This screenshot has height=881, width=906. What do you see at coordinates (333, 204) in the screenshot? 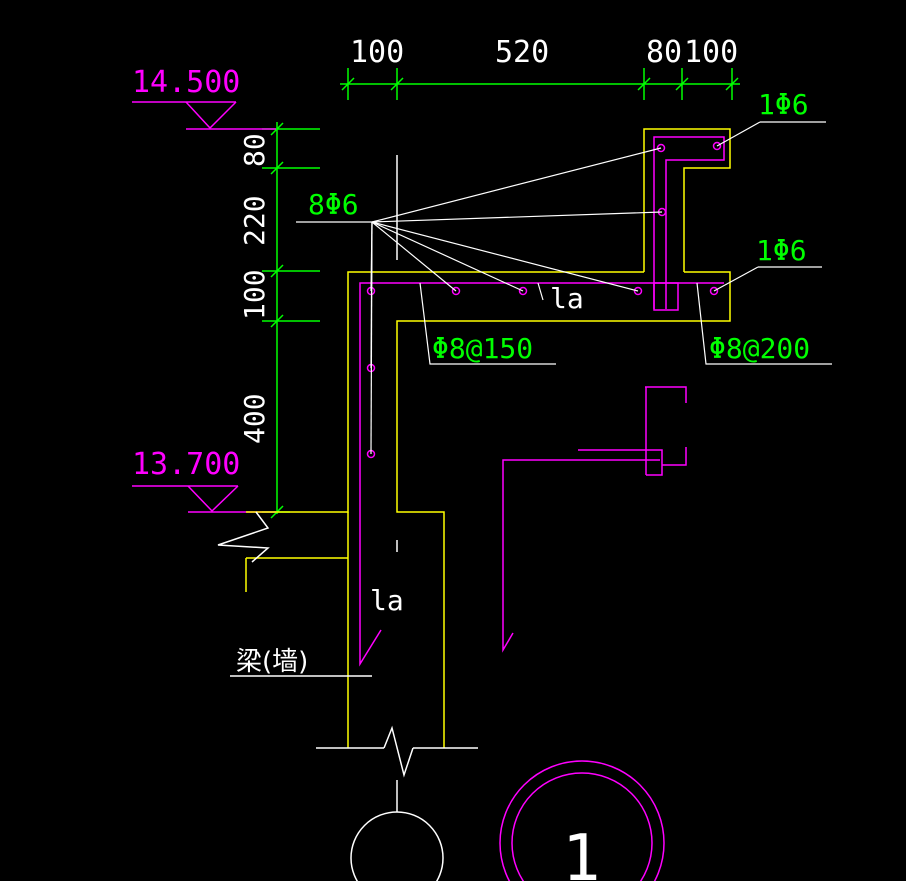
I see `label-rebar-fan-group: 8Φ6` at bounding box center [333, 204].